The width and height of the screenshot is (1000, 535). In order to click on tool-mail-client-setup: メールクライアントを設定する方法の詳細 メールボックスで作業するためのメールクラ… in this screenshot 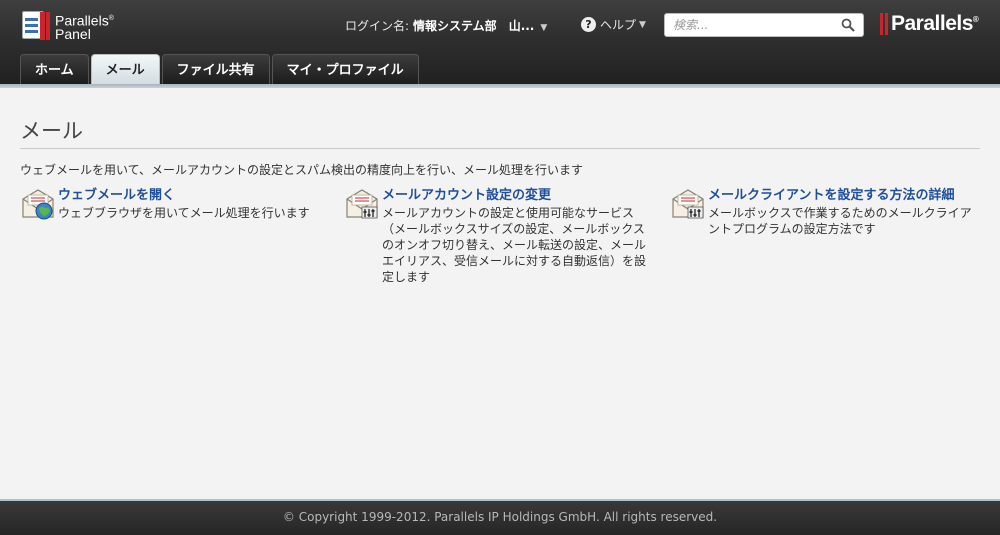, I will do `click(822, 212)`.